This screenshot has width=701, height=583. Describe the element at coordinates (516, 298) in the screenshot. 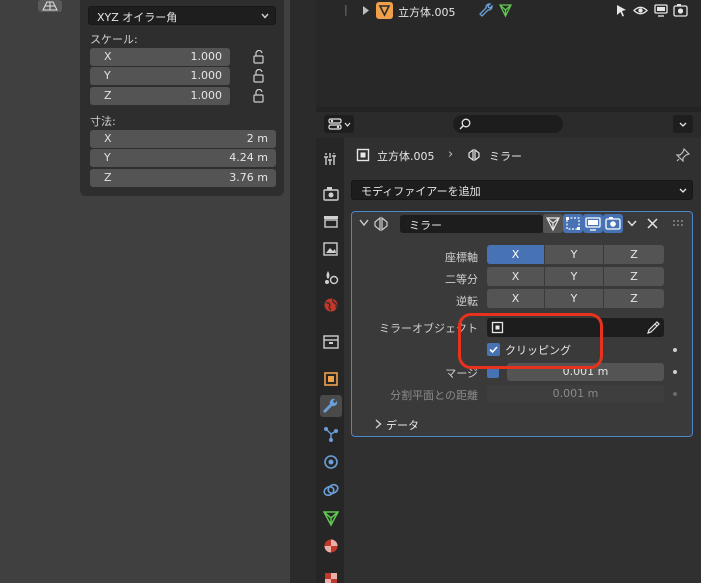

I see `flip-x-toggle: X` at that location.